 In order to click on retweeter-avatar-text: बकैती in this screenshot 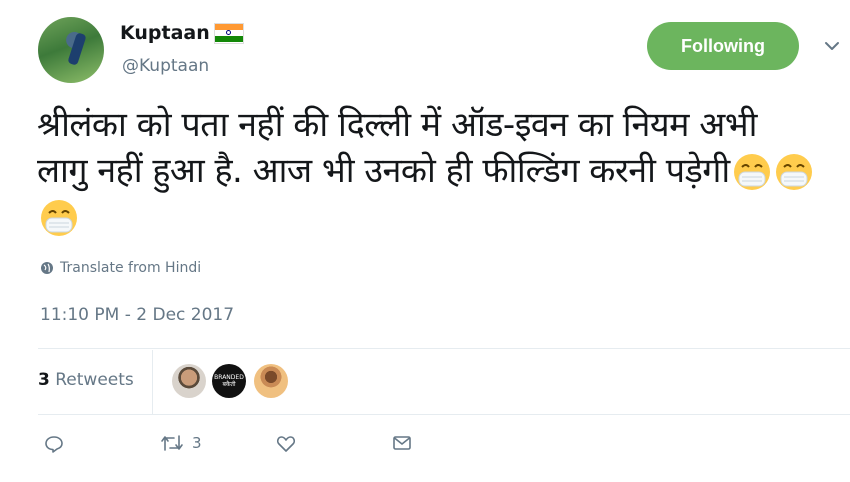, I will do `click(229, 384)`.